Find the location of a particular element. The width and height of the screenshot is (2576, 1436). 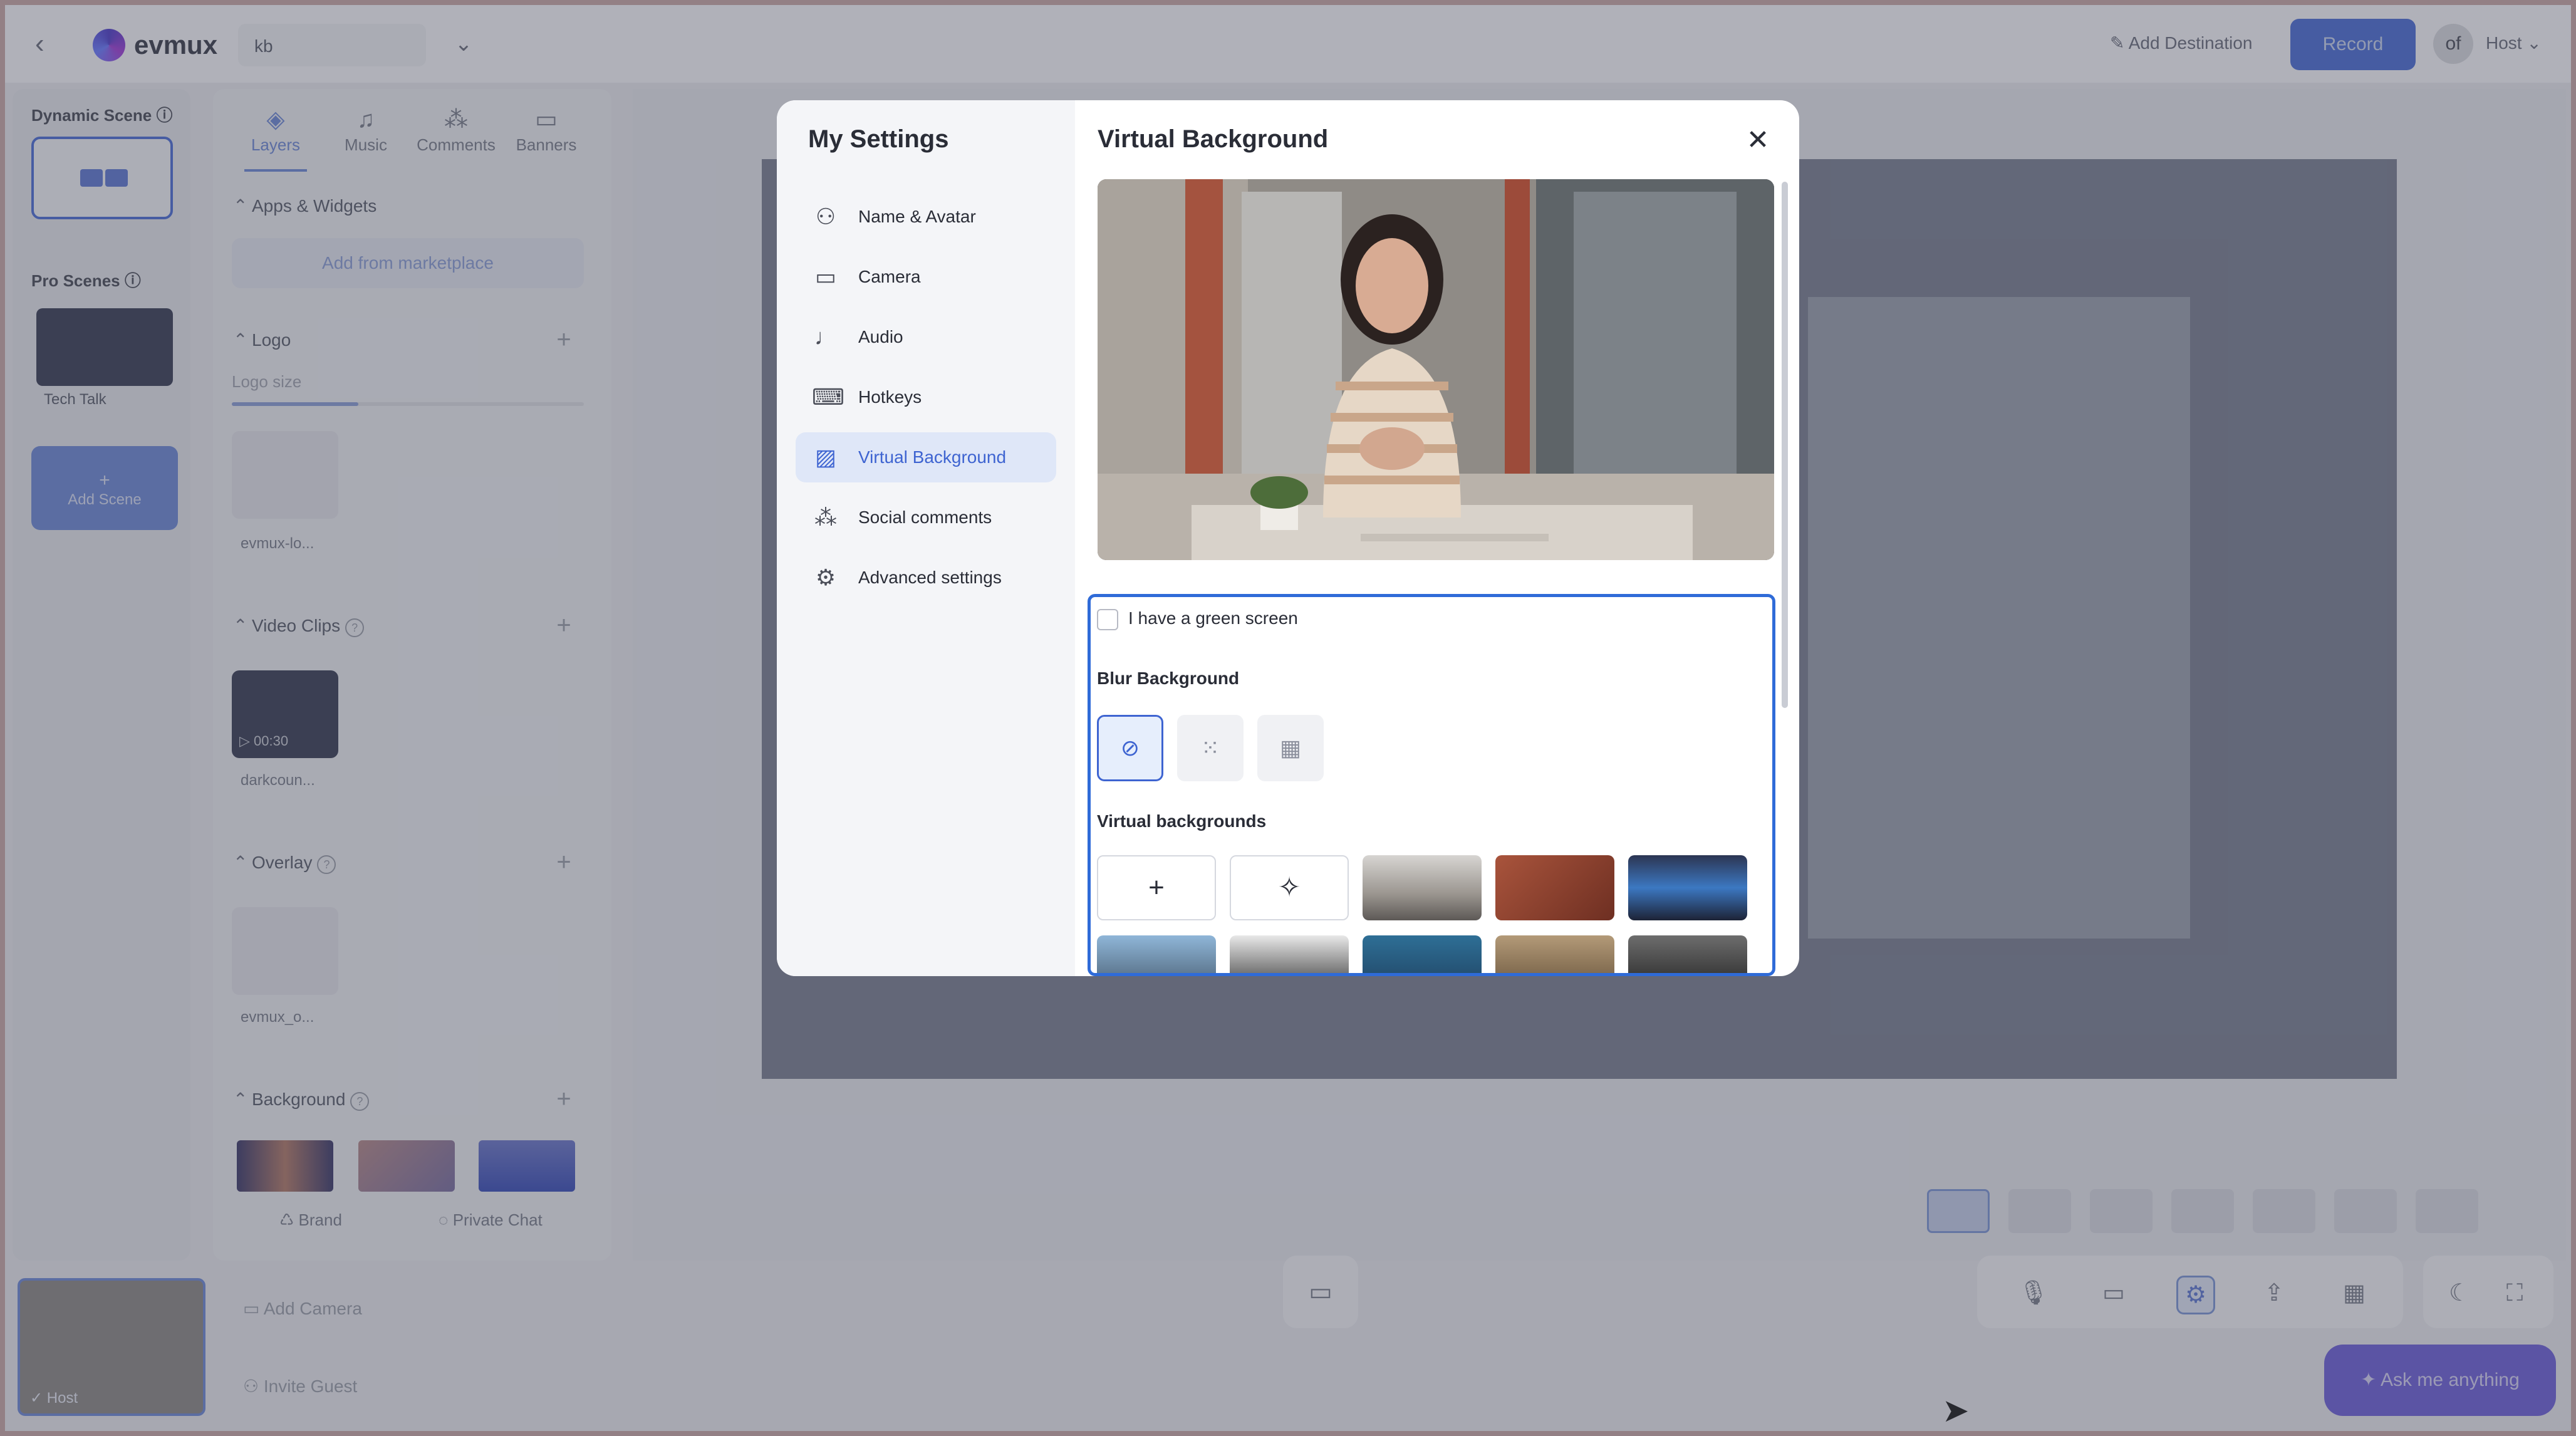

green-screen-toggle: I have a green screen is located at coordinates (1197, 619).